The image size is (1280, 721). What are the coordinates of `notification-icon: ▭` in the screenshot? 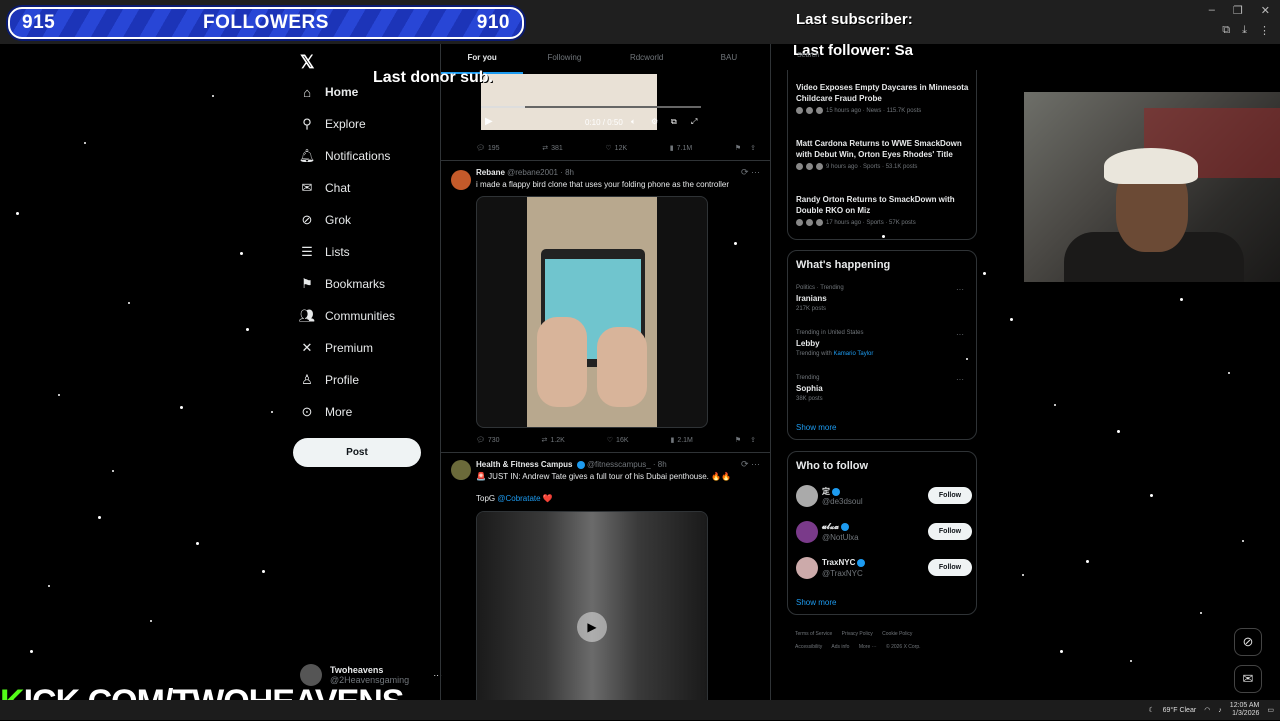 It's located at (1270, 710).